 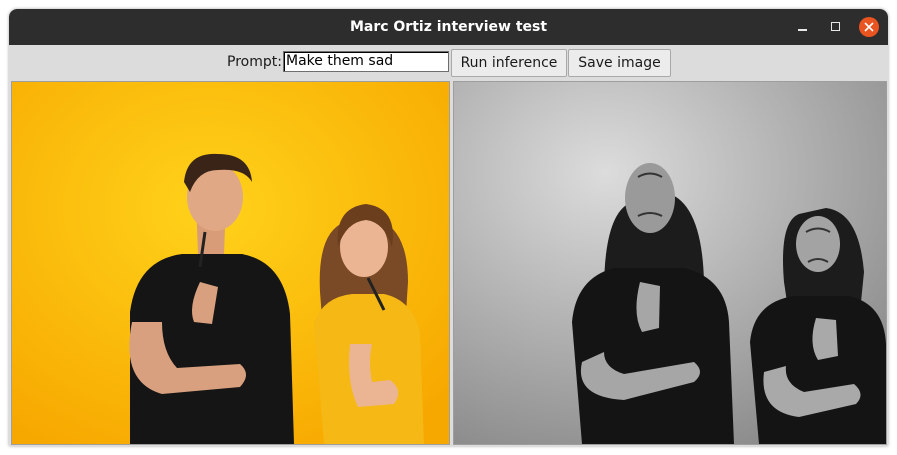 I want to click on prompt-input: Make them sad, so click(x=366, y=61).